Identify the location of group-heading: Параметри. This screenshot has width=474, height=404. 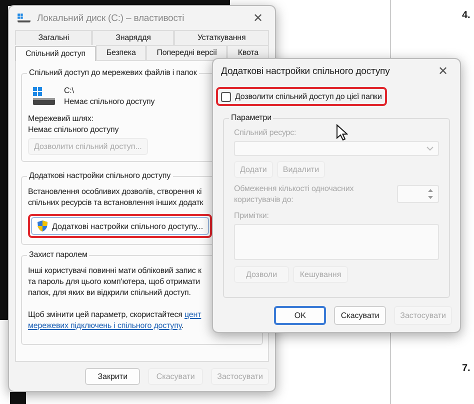
(251, 117).